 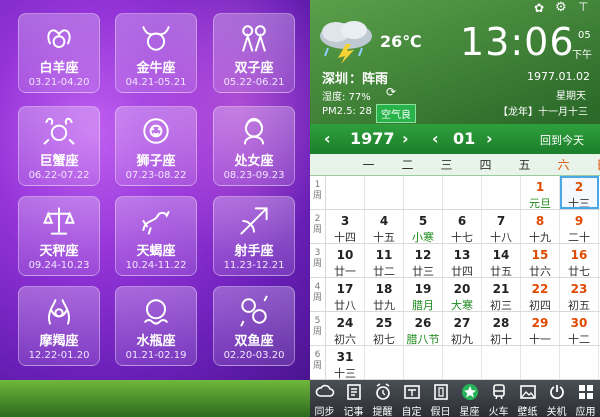 I want to click on toolbar-alarm-button: 提醒, so click(x=382, y=398).